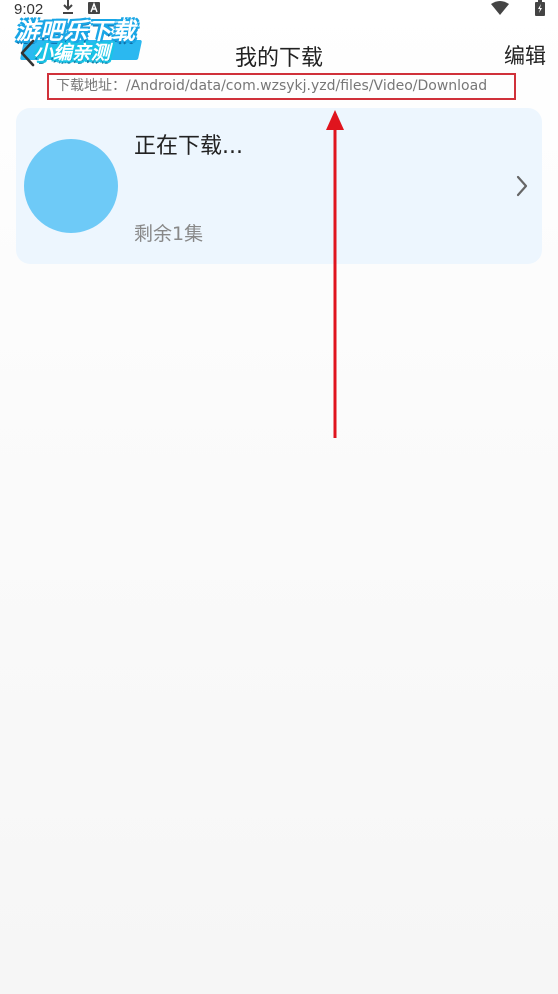 This screenshot has height=994, width=558. Describe the element at coordinates (91, 86) in the screenshot. I see `download-path-label: 下载地址：` at that location.